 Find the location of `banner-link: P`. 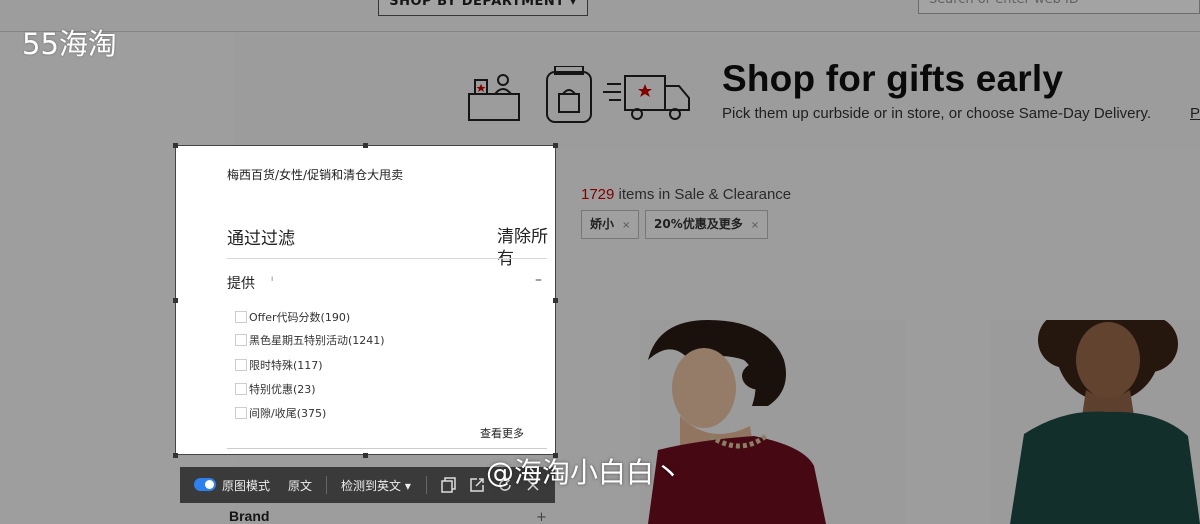

banner-link: P is located at coordinates (1195, 113).